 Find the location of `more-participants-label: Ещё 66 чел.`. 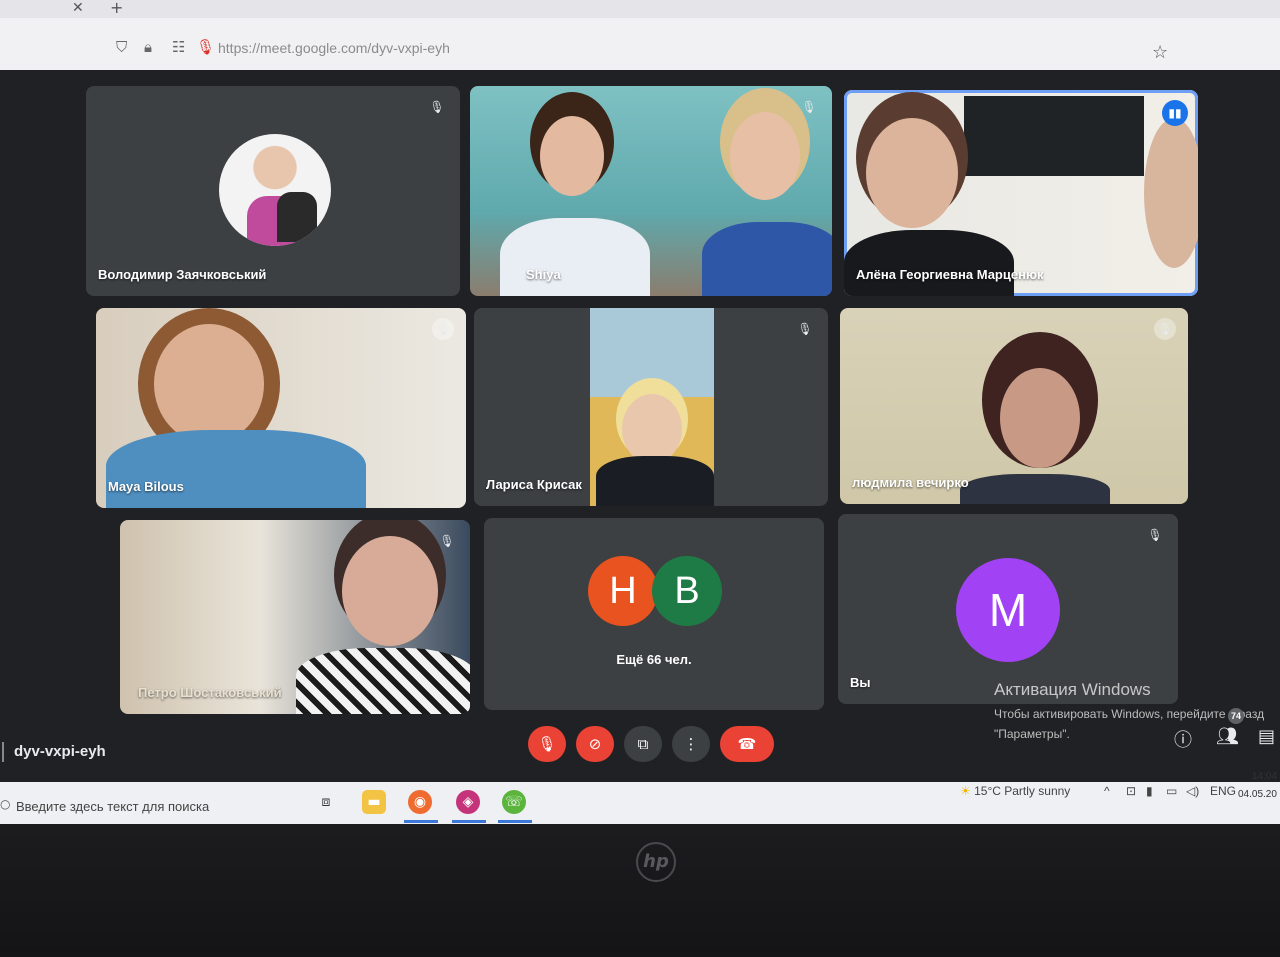

more-participants-label: Ещё 66 чел. is located at coordinates (654, 659).